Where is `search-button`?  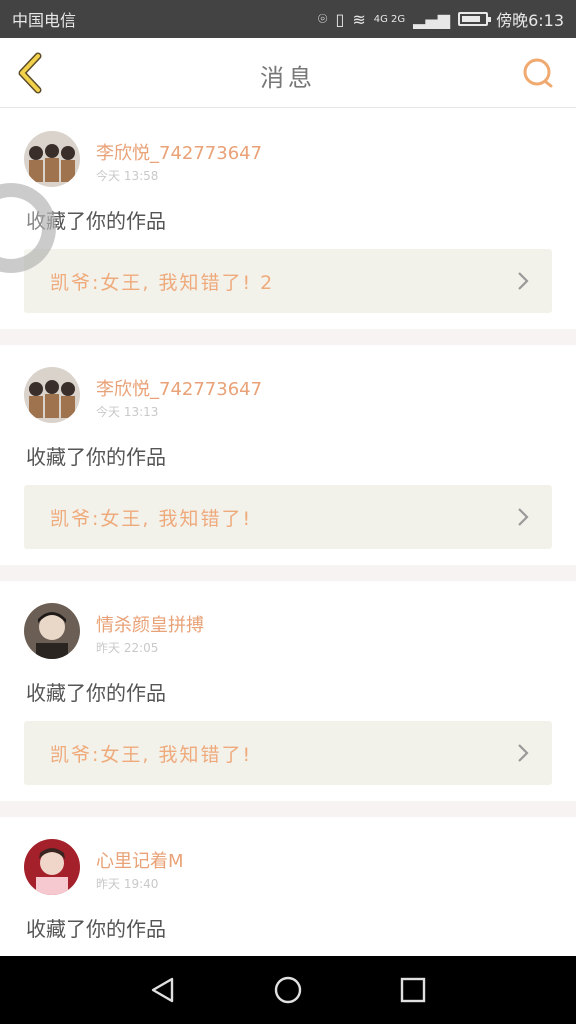 search-button is located at coordinates (538, 74).